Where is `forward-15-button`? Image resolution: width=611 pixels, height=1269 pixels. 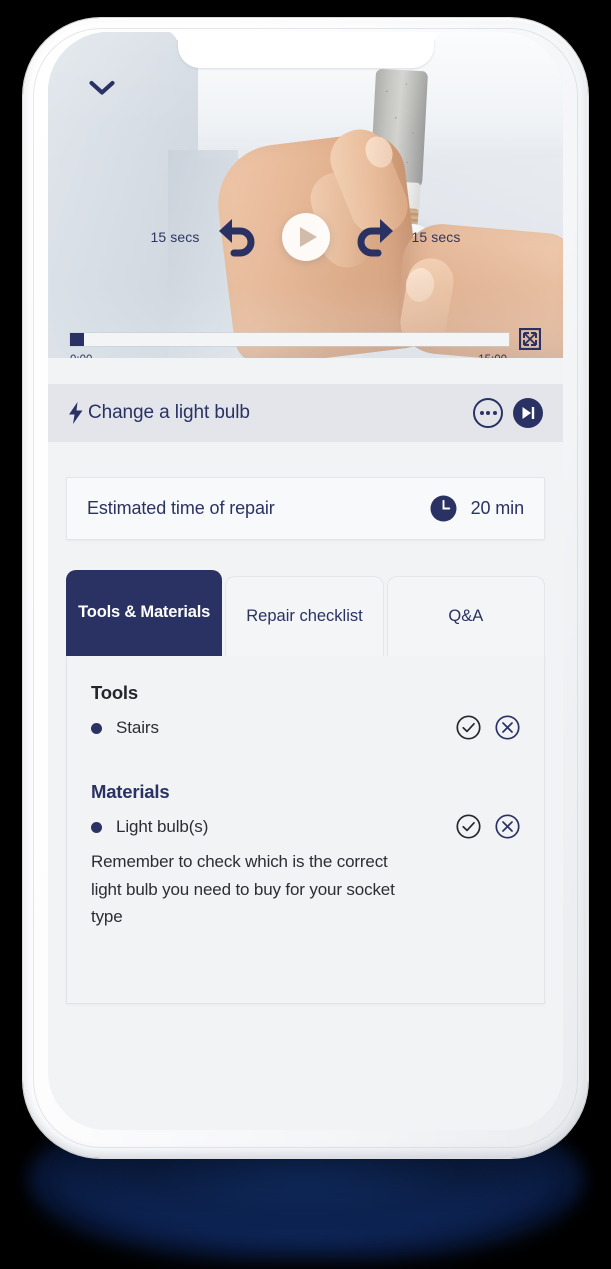
forward-15-button is located at coordinates (374, 237).